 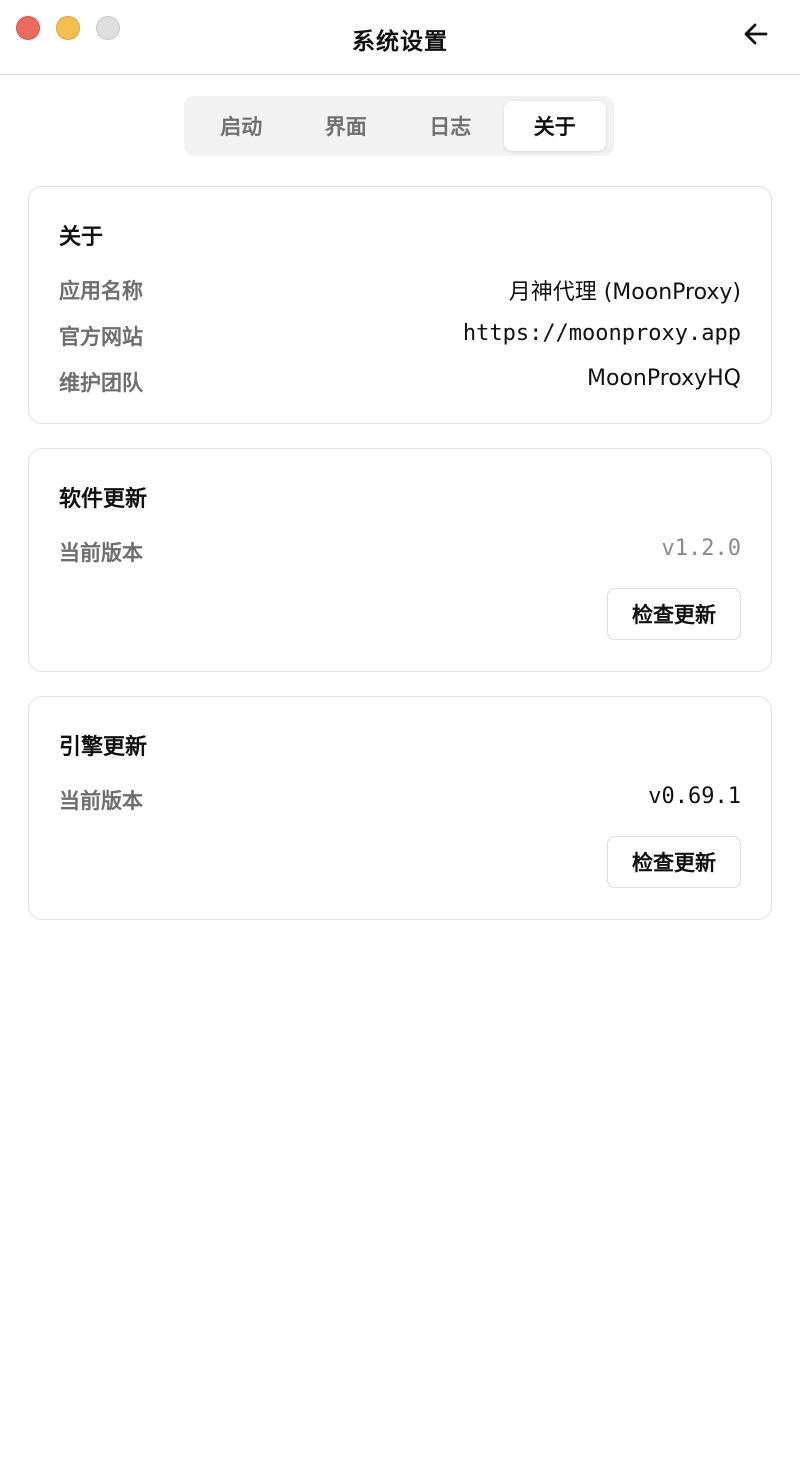 I want to click on arrow-left-icon, so click(x=756, y=36).